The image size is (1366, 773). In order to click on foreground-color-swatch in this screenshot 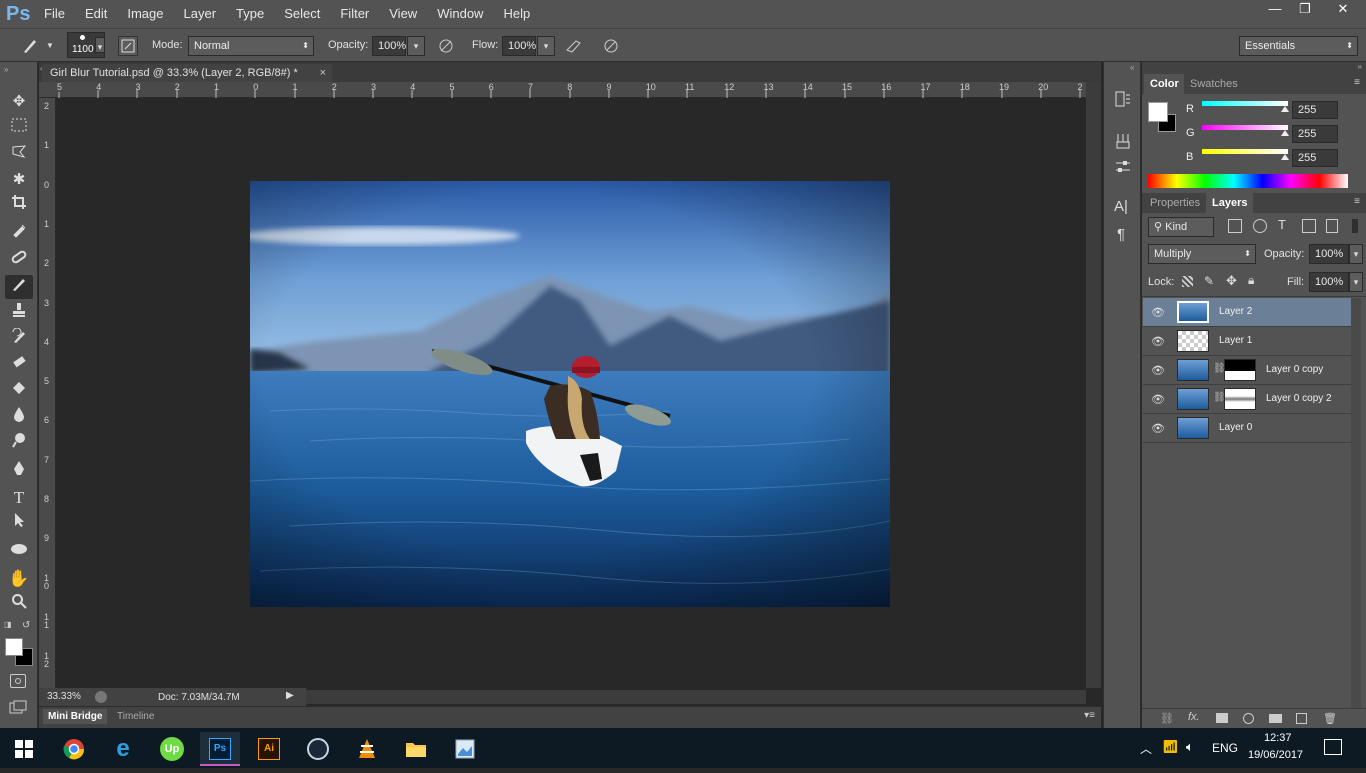, I will do `click(14, 647)`.